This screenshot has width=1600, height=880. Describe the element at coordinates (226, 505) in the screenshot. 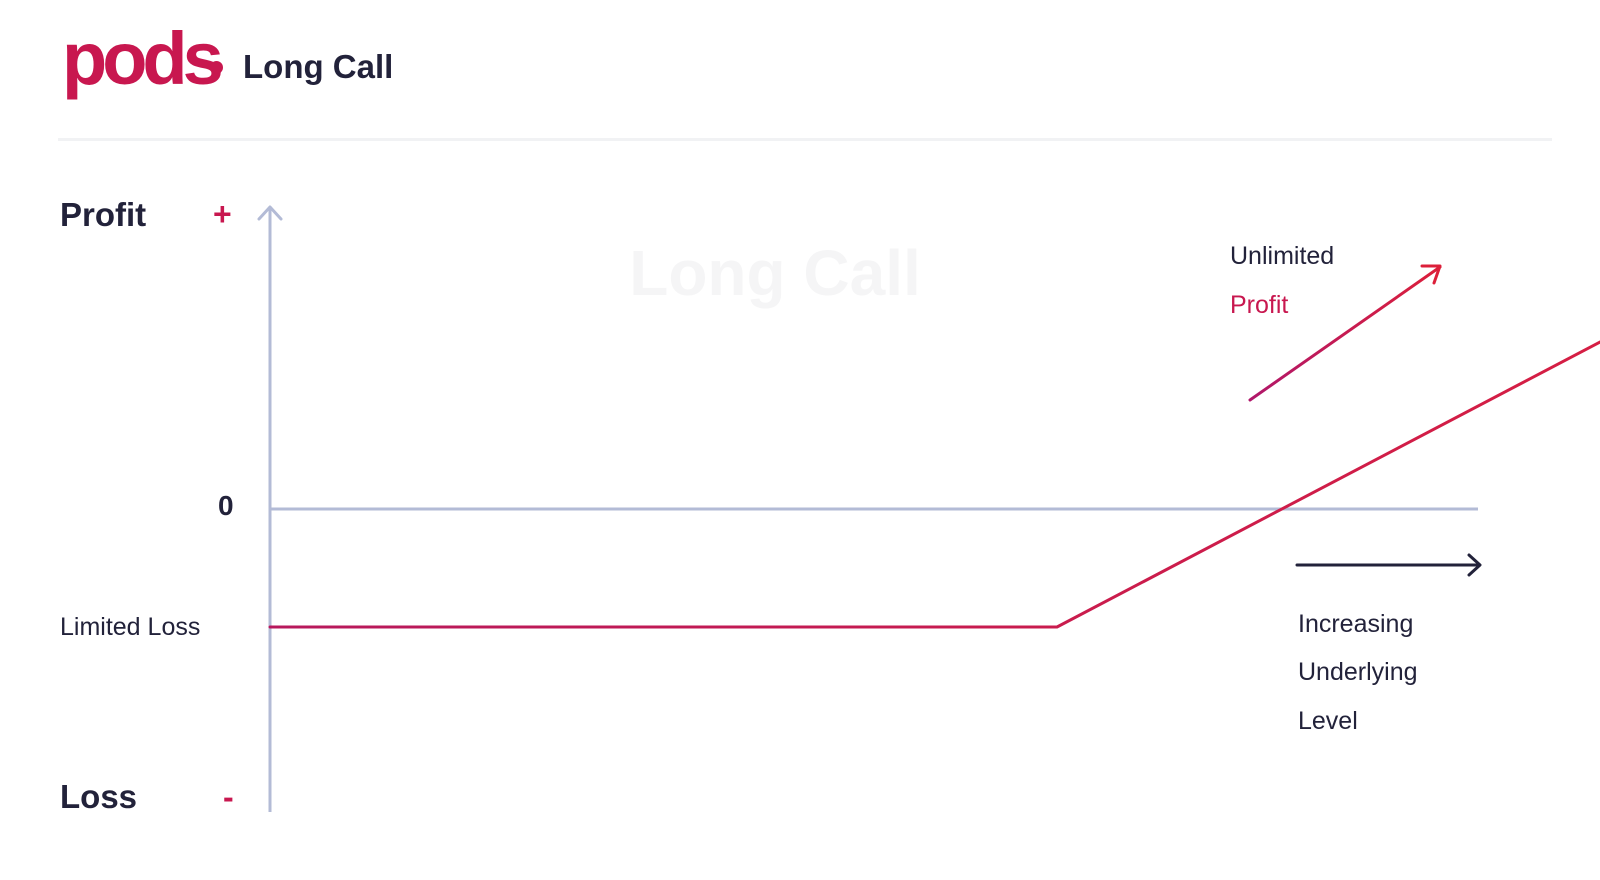

I see `zero-tick-label: 0` at that location.